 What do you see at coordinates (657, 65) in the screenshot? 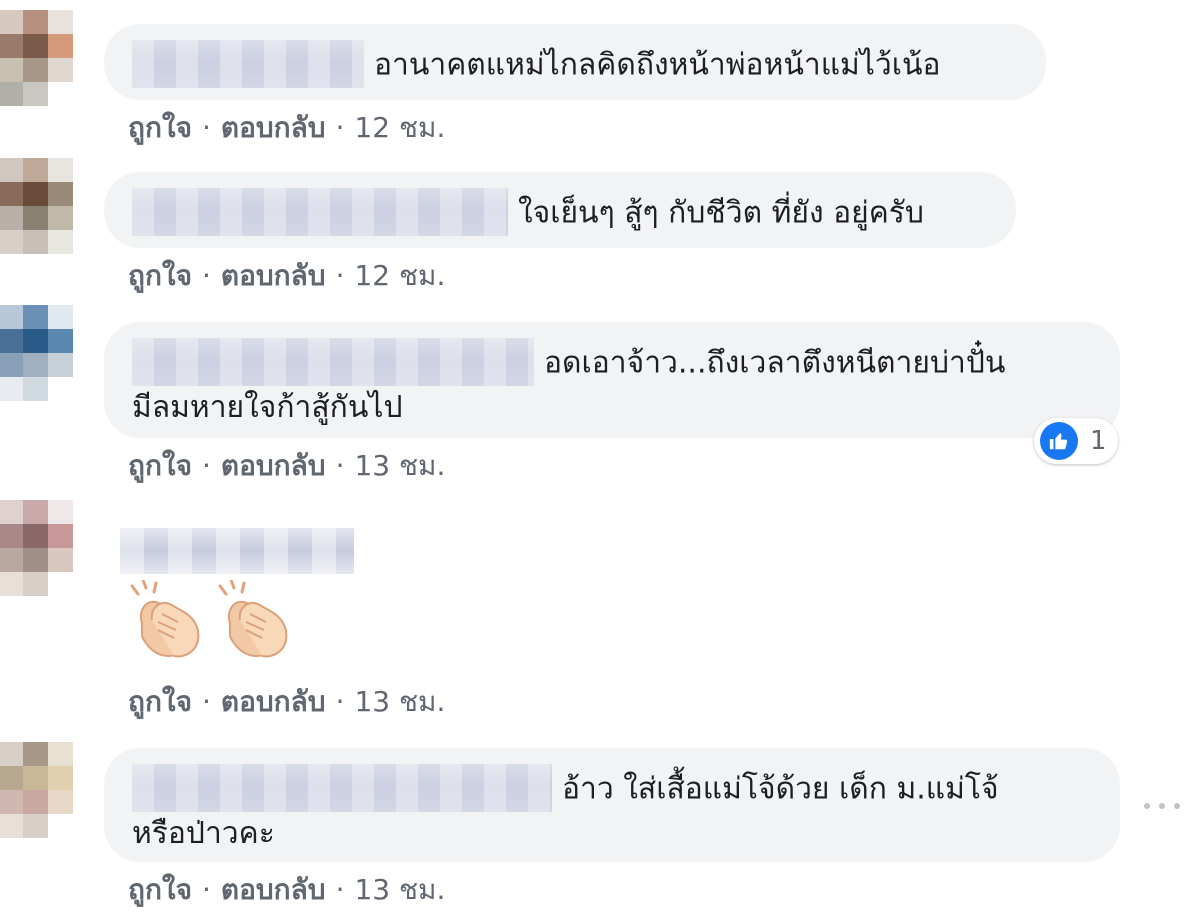
I see `comment-text: อานาคตแหม่ไกลคิดถึงหน้าพ่อหน้าแม่ไว้เน้อ` at bounding box center [657, 65].